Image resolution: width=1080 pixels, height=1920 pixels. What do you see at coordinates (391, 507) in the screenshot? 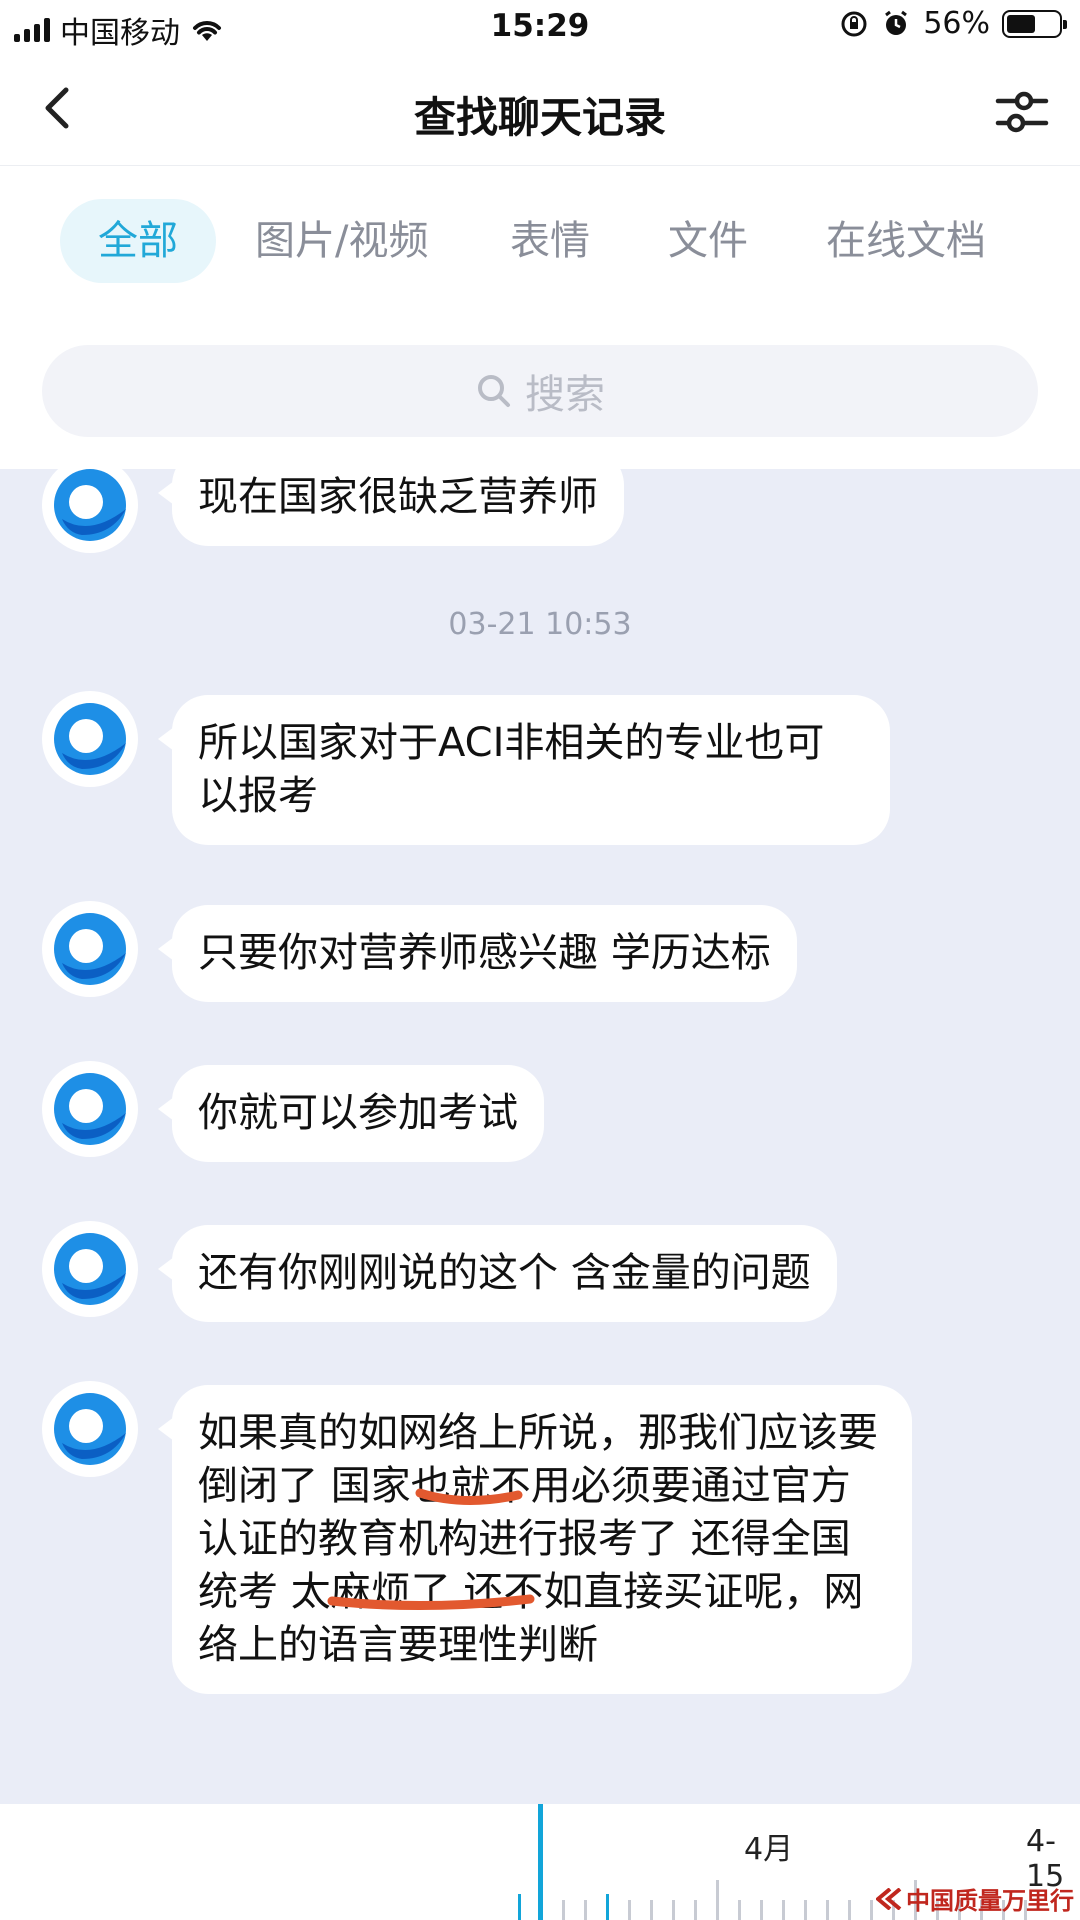
I see `message-bubble: 现在国家很缺乏营养师` at bounding box center [391, 507].